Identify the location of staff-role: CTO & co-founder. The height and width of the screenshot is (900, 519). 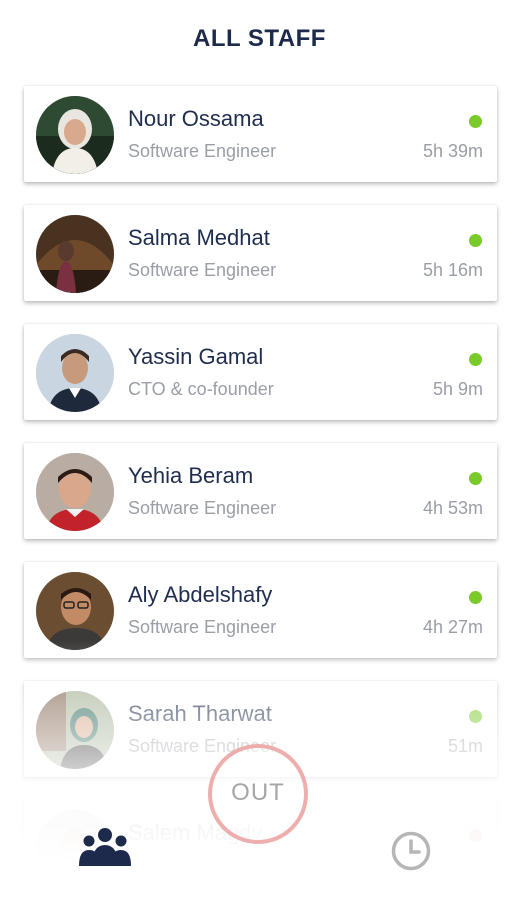
(201, 389).